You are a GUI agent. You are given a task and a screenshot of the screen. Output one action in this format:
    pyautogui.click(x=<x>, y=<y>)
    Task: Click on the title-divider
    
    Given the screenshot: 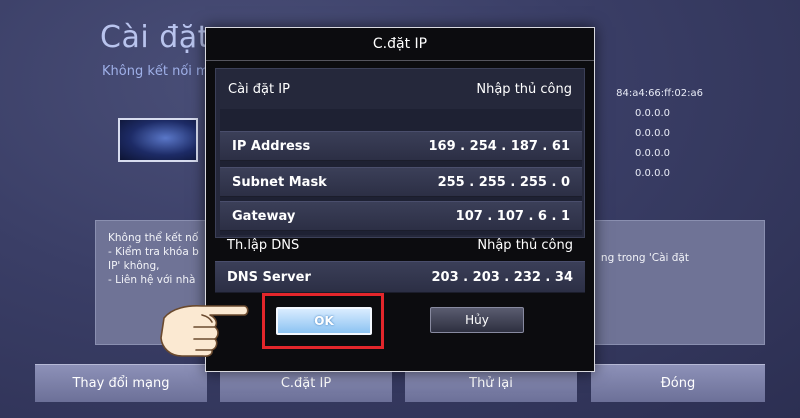 What is the action you would take?
    pyautogui.click(x=400, y=60)
    